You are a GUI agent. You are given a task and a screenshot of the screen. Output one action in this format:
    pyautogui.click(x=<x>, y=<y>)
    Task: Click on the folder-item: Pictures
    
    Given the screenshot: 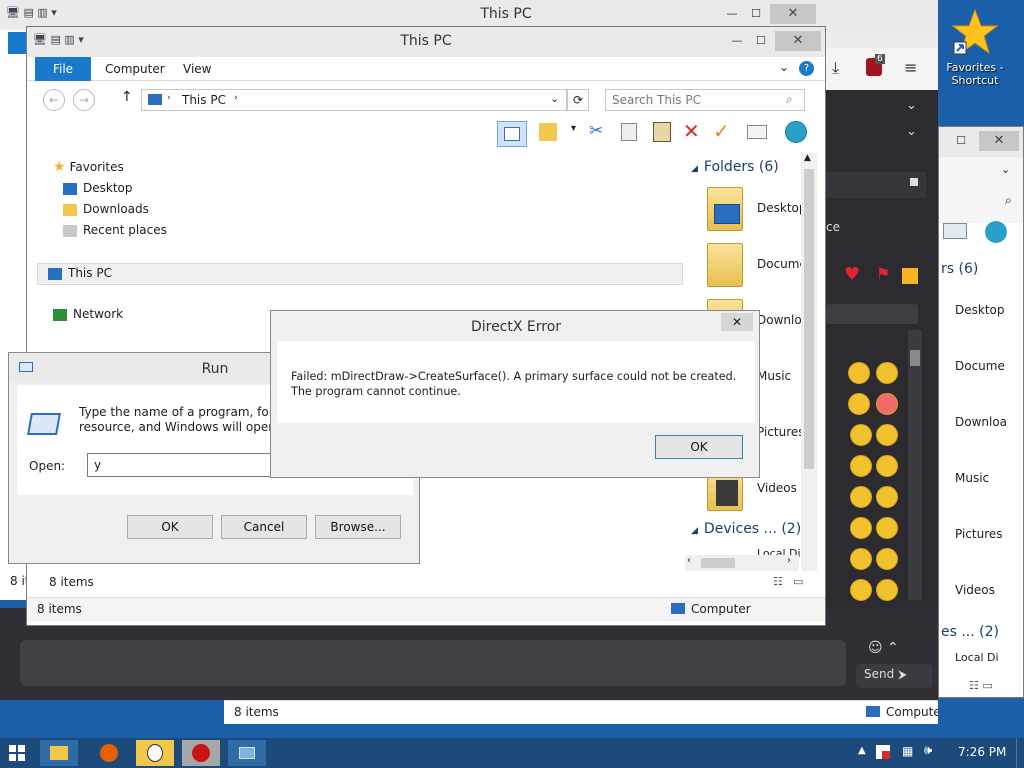 What is the action you would take?
    pyautogui.click(x=979, y=534)
    